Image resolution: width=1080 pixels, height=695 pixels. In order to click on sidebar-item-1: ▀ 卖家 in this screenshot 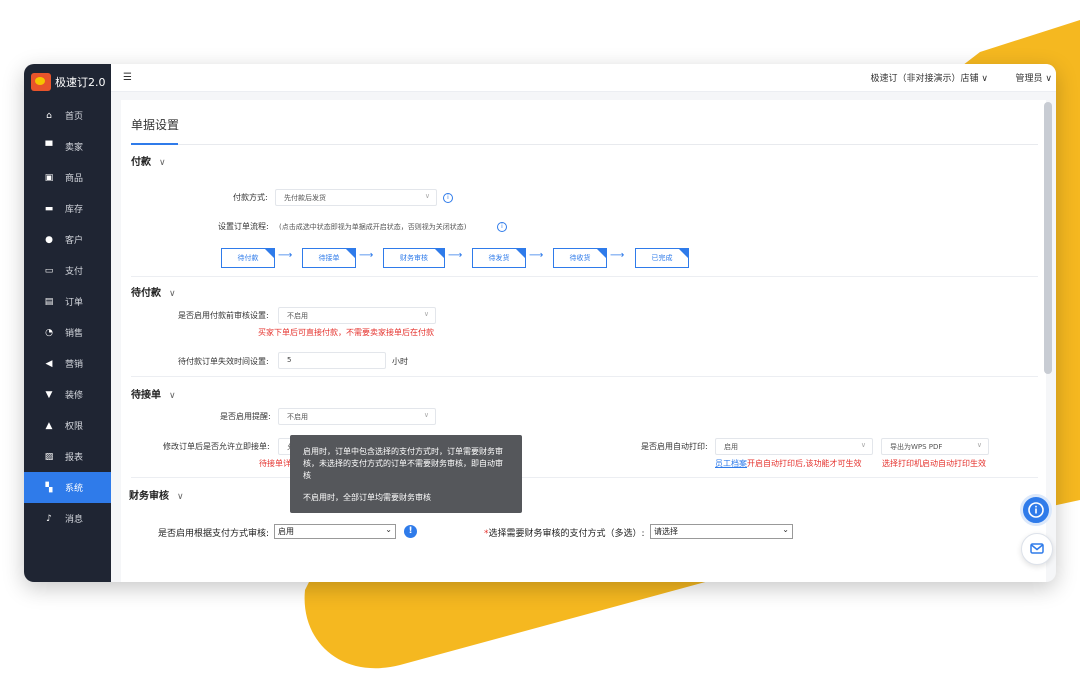, I will do `click(67, 146)`.